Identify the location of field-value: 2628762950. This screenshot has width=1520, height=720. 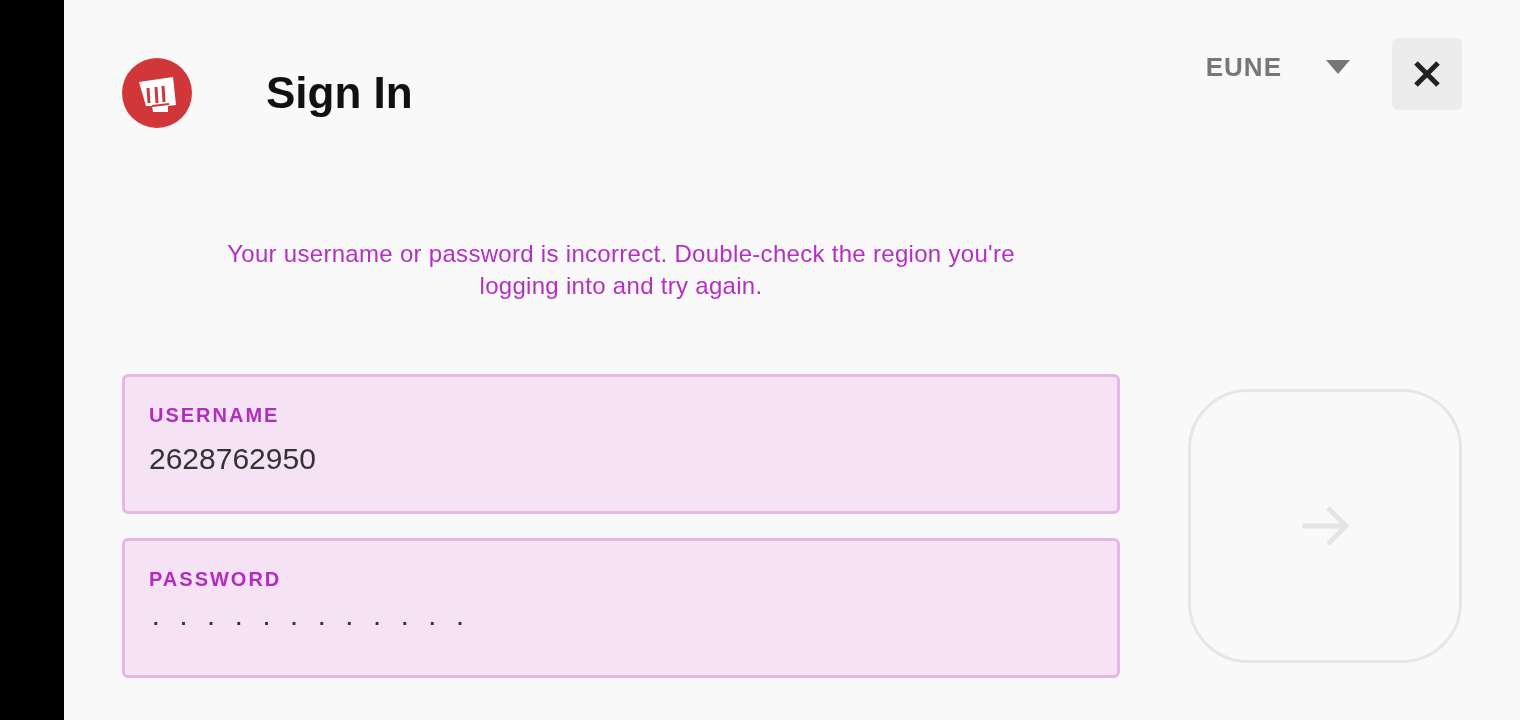
(232, 459).